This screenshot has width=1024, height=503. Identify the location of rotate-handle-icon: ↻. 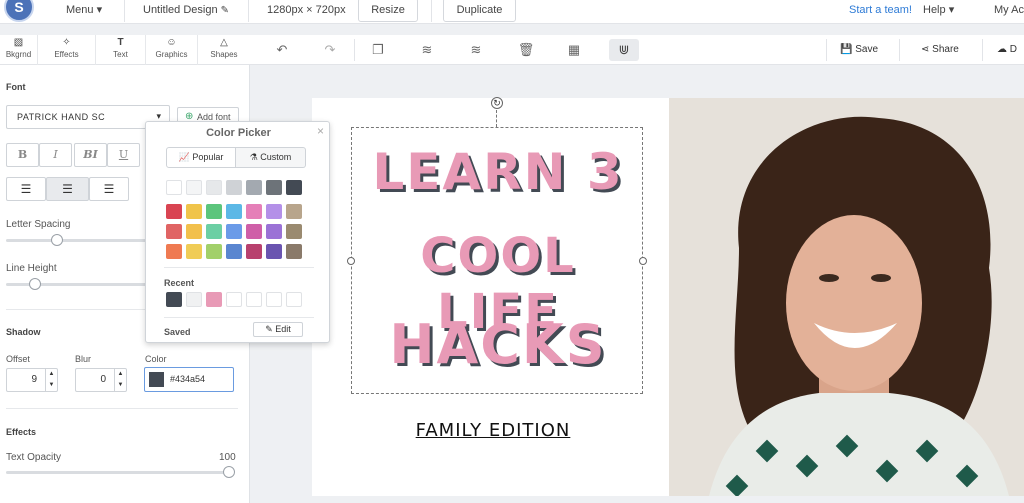
(497, 103).